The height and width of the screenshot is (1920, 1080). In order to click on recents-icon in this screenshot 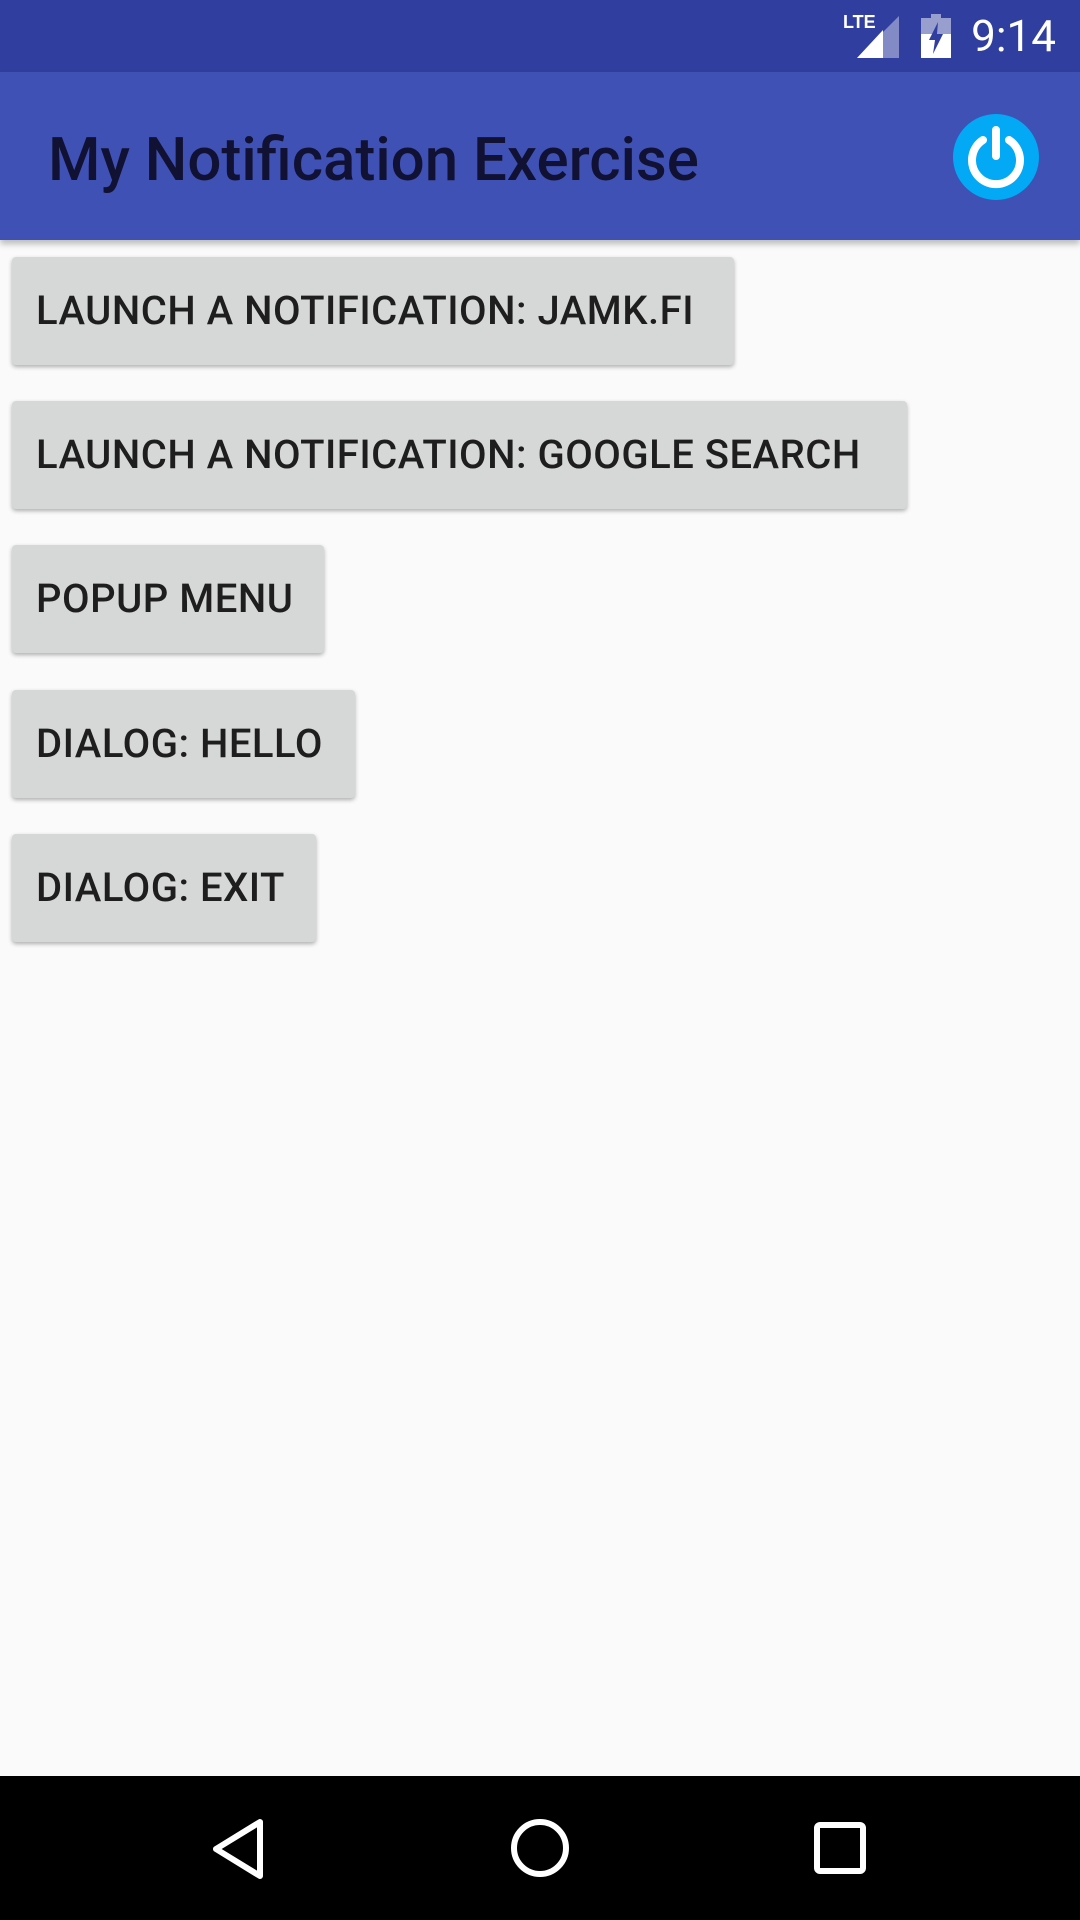, I will do `click(840, 1848)`.